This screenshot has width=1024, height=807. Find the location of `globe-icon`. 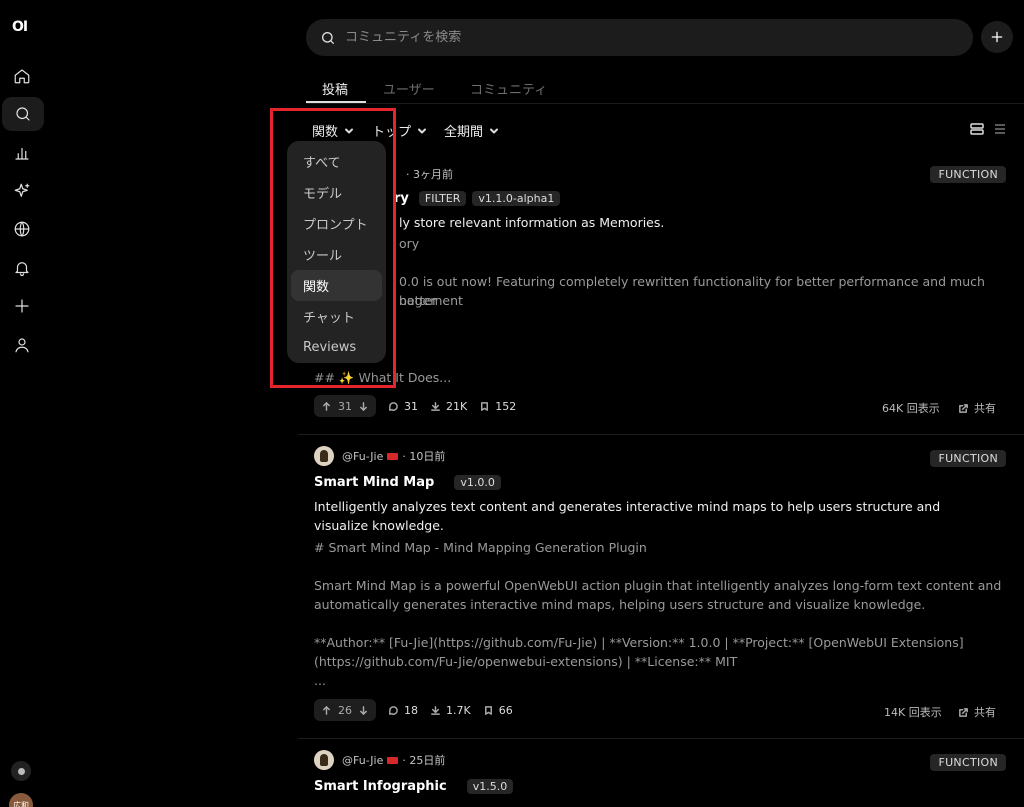

globe-icon is located at coordinates (22, 229).